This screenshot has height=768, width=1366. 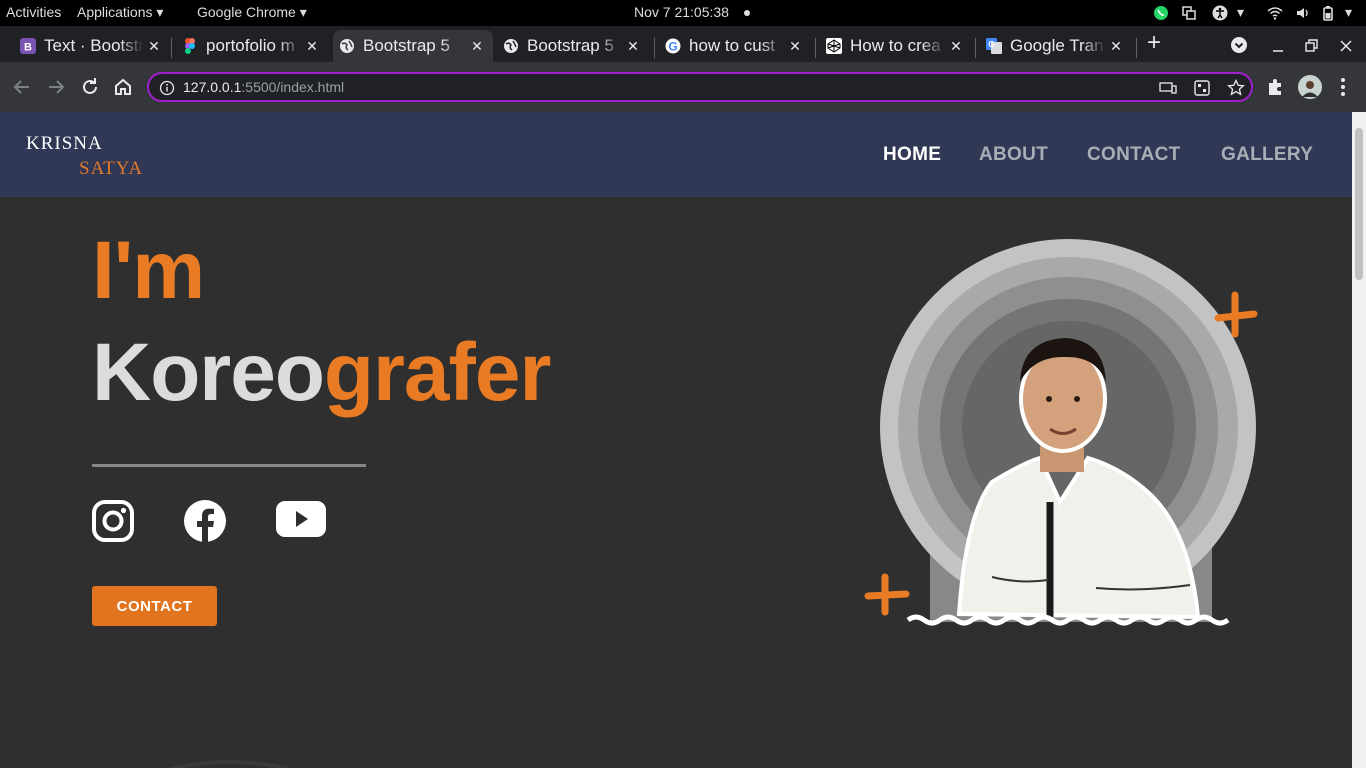 I want to click on back-icon, so click(x=22, y=87).